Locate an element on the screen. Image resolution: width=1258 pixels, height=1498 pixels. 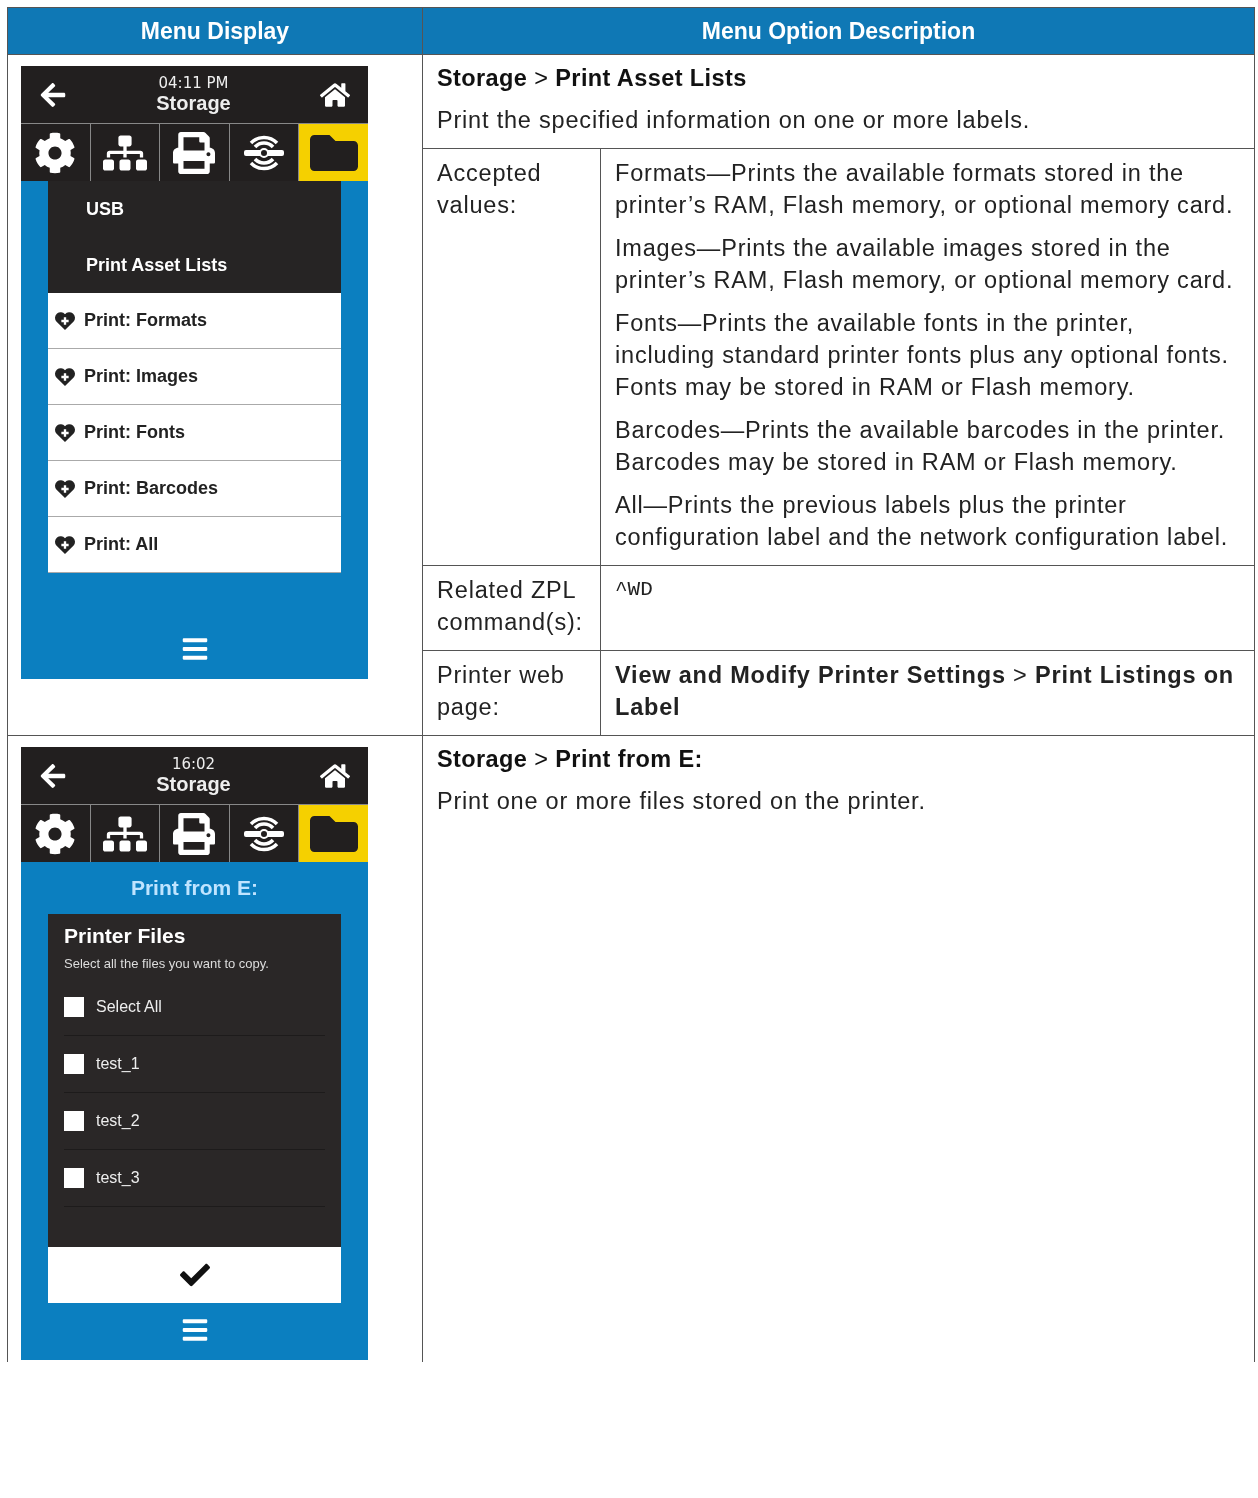
panel-title: Printer Files is located at coordinates (125, 936).